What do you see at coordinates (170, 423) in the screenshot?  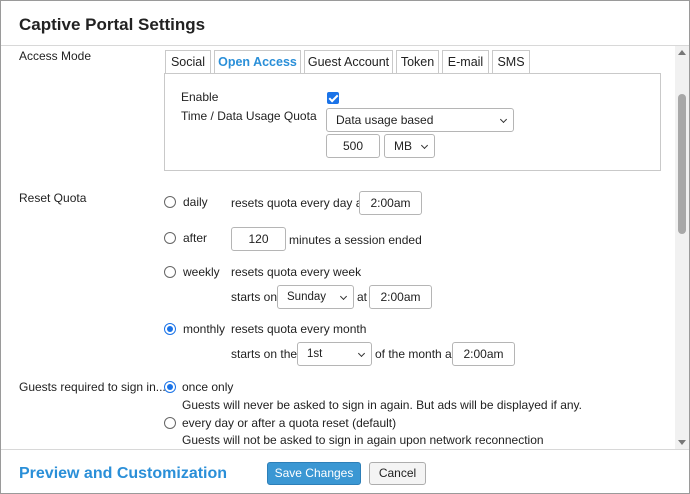 I see `sign-in-every-day-radio` at bounding box center [170, 423].